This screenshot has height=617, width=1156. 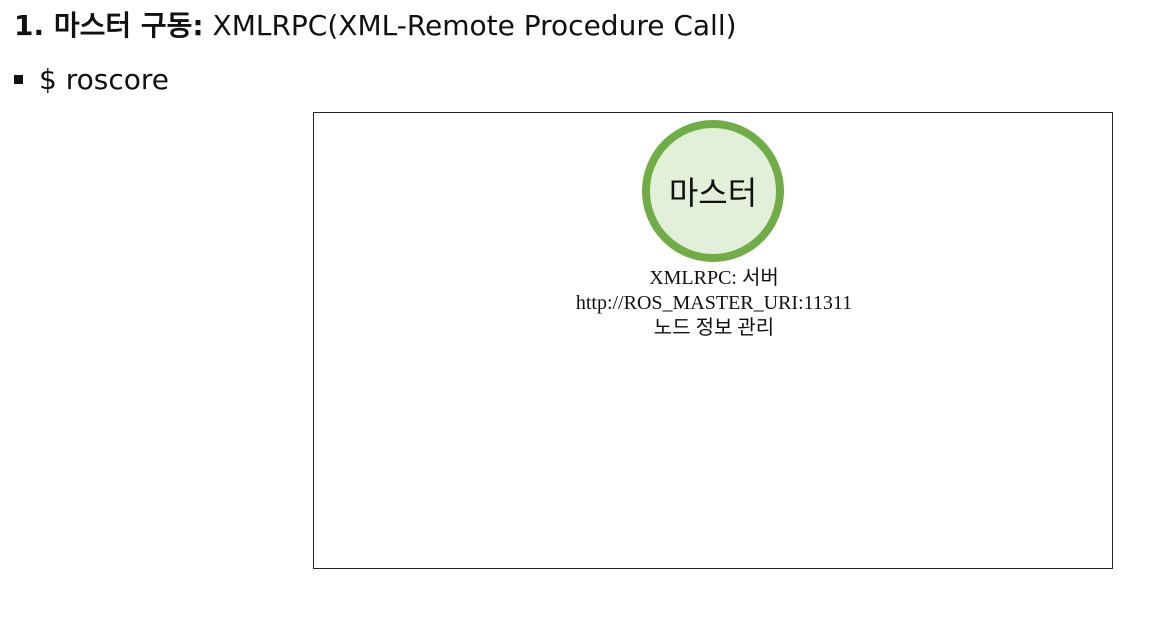 I want to click on master-info-role: 노드 정보 관리, so click(x=714, y=328).